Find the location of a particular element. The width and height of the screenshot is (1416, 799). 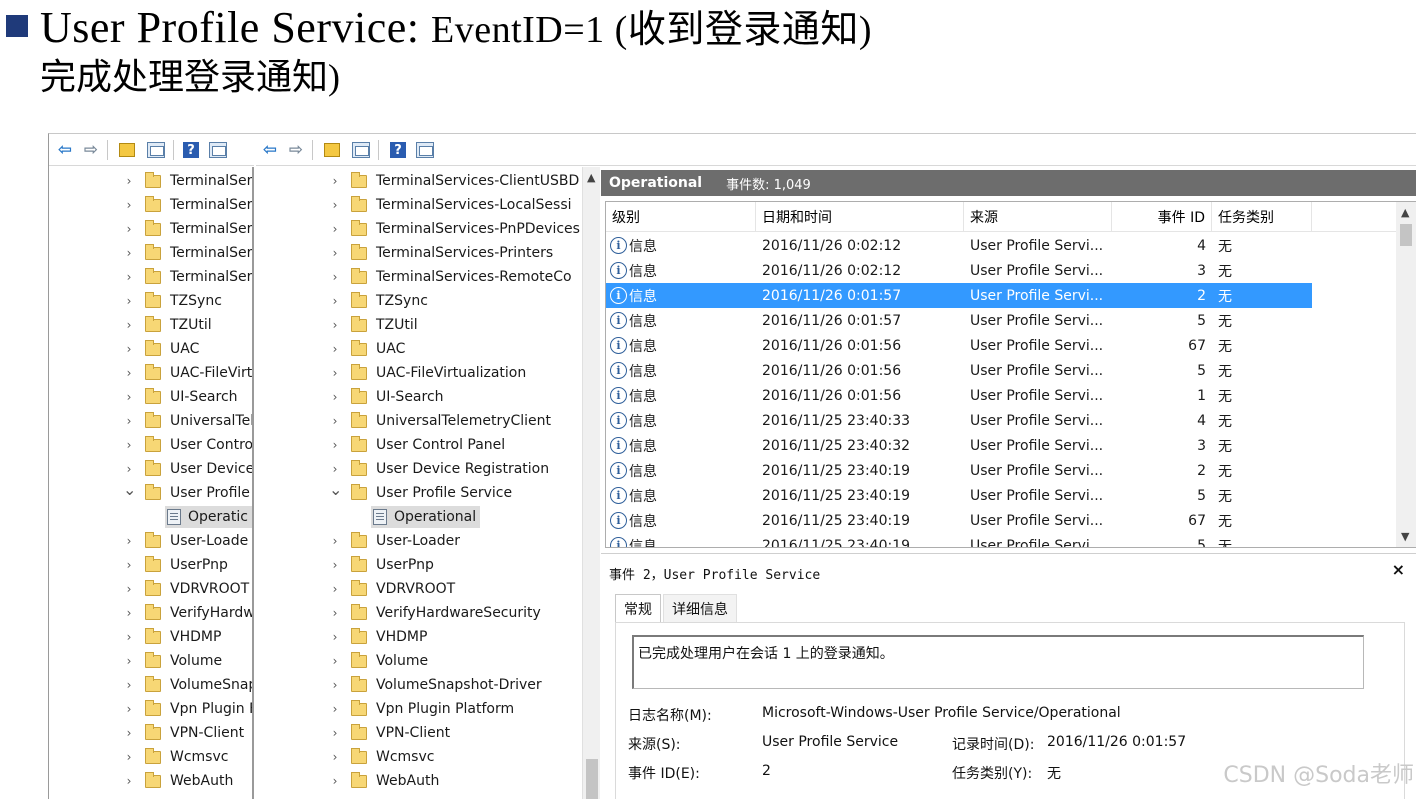

close-icon: × is located at coordinates (1398, 569).